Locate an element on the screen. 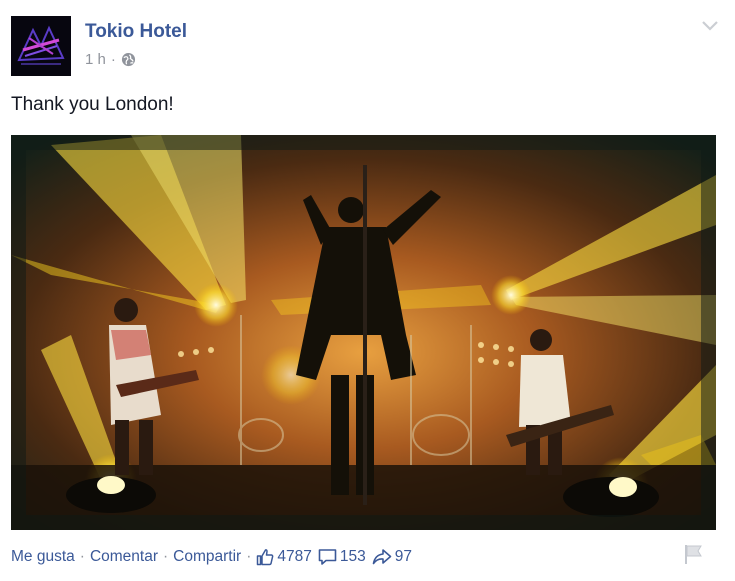  post-author-name: Tokio Hotel is located at coordinates (136, 32).